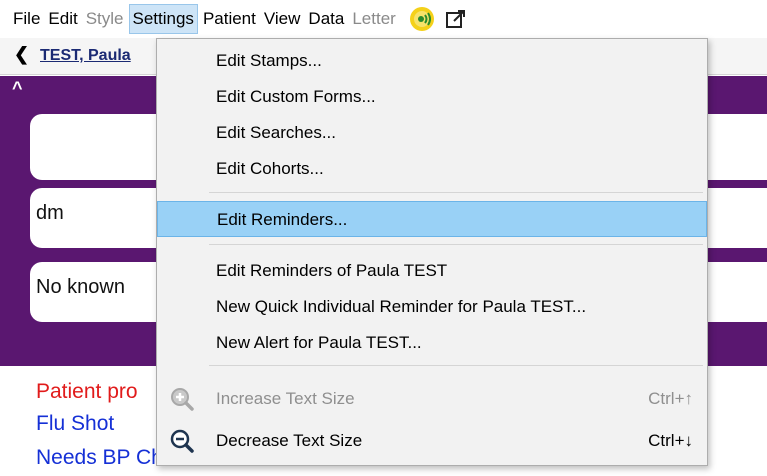 The image size is (767, 476). Describe the element at coordinates (332, 270) in the screenshot. I see `menu-item-label: Edit Reminders of Paula TEST` at that location.